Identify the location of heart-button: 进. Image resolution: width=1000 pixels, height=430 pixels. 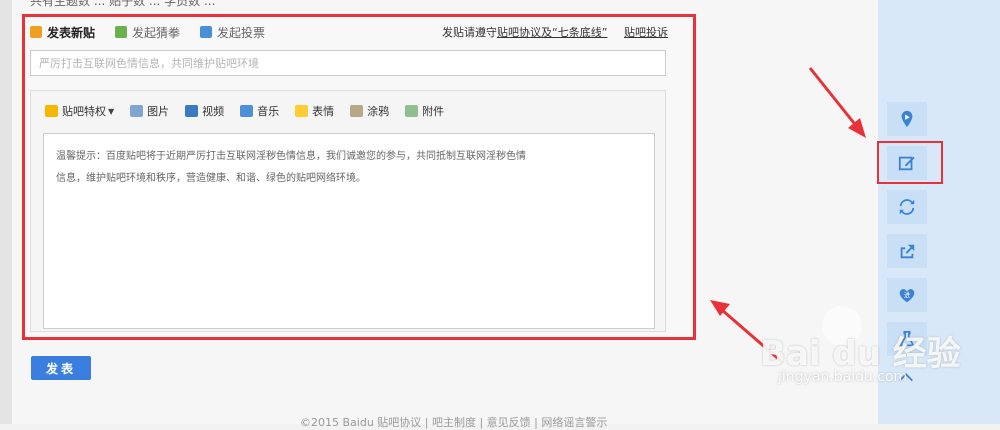
(907, 295).